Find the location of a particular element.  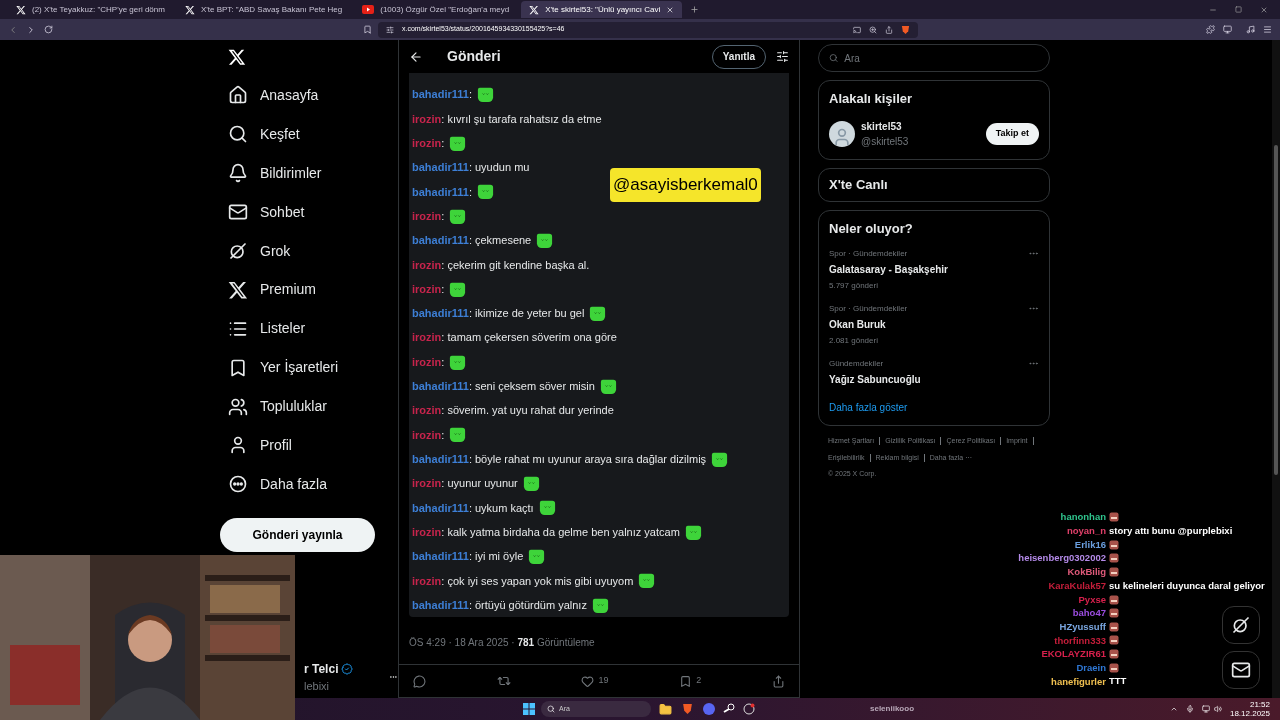

chat-message: : kıvrıl şu tarafa rahatsız da etme is located at coordinates (521, 119).